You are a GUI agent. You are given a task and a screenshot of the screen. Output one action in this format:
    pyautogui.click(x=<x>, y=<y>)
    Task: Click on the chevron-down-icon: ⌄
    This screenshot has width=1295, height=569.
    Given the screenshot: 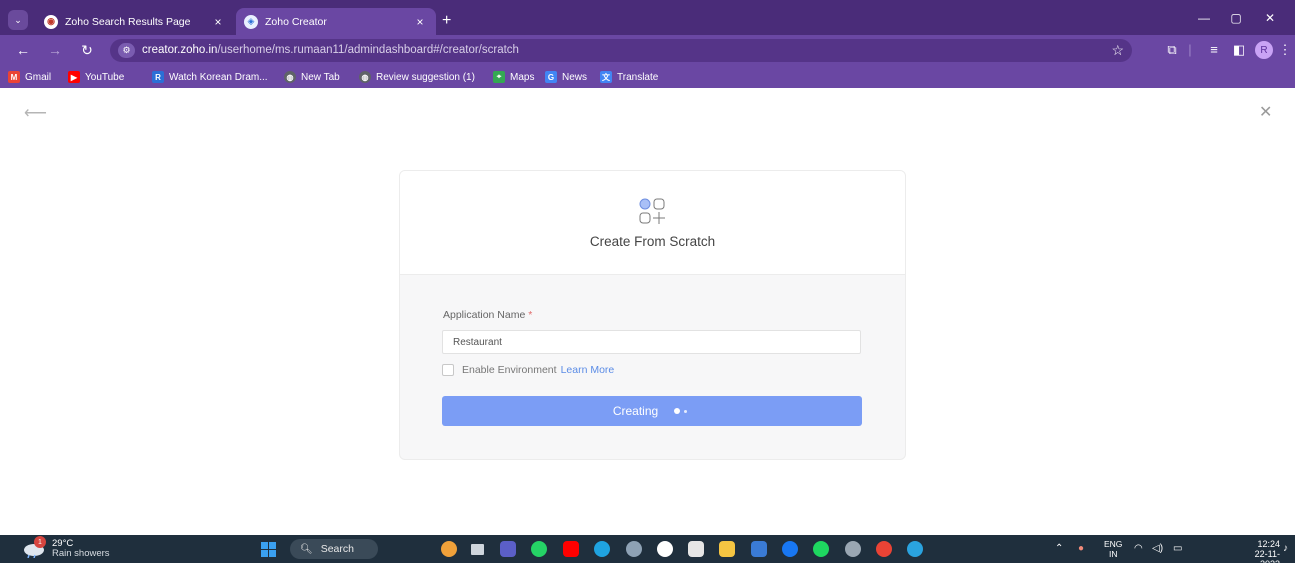 What is the action you would take?
    pyautogui.click(x=18, y=19)
    